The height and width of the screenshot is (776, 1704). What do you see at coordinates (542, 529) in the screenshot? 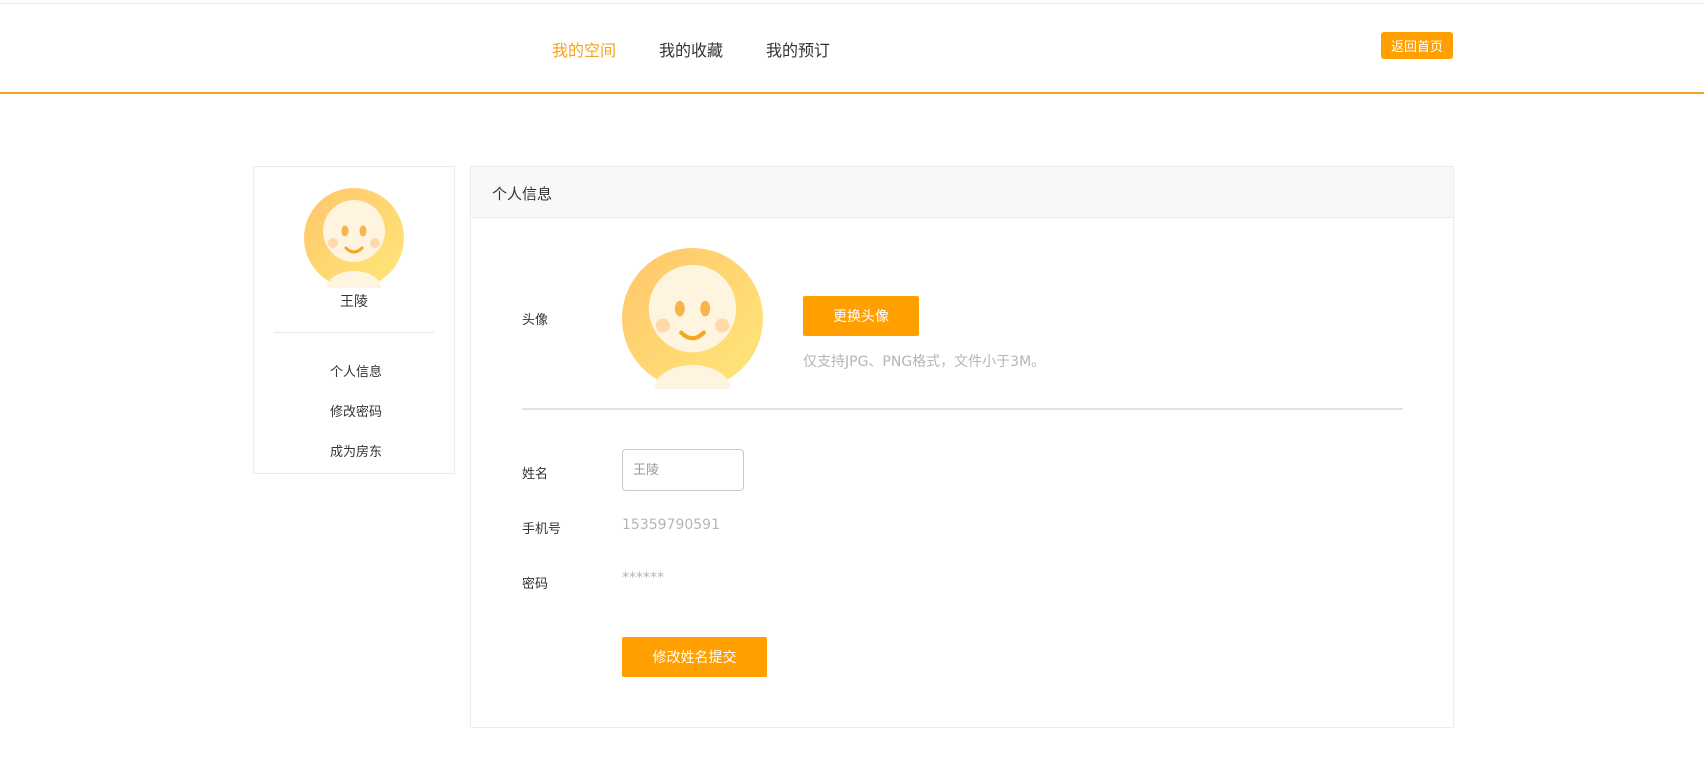
I see `phone-label: 手机号` at bounding box center [542, 529].